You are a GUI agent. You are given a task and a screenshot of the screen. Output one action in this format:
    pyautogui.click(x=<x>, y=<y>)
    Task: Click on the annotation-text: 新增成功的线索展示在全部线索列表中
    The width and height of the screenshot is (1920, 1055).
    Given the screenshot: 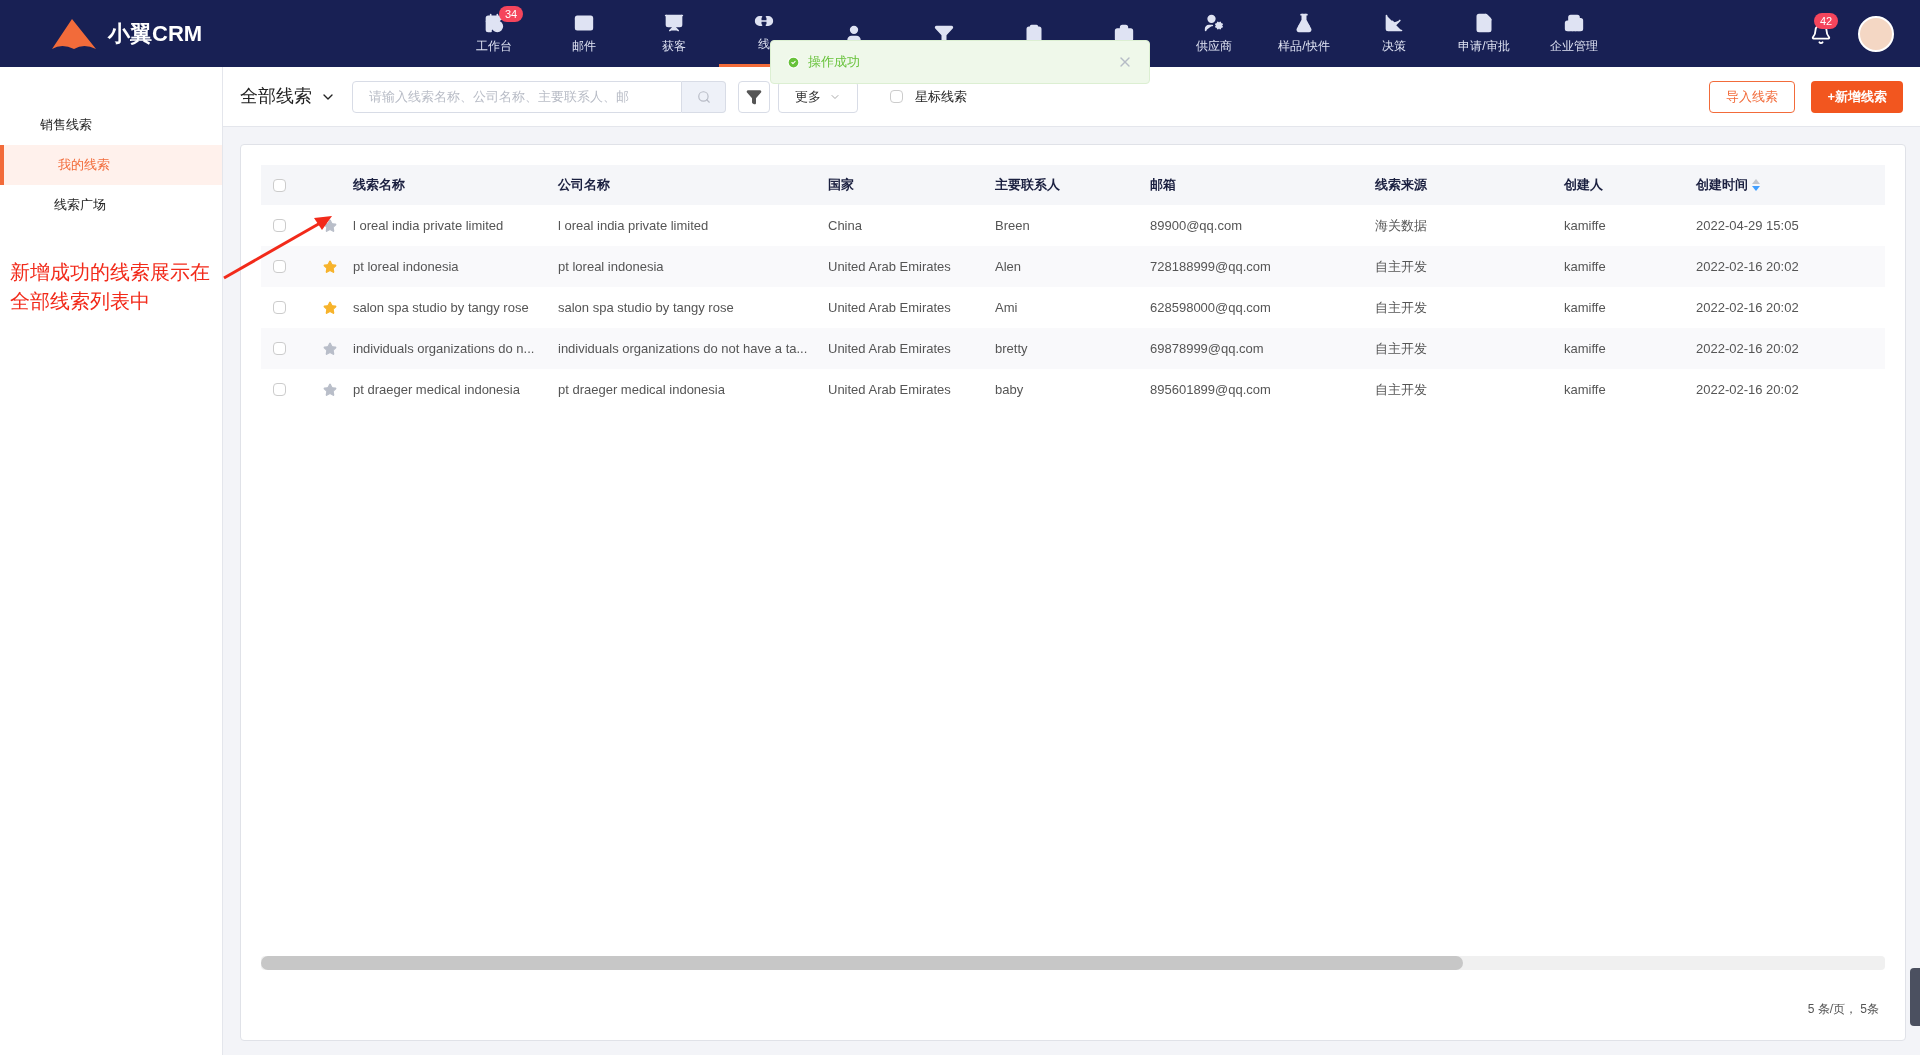 What is the action you would take?
    pyautogui.click(x=110, y=287)
    